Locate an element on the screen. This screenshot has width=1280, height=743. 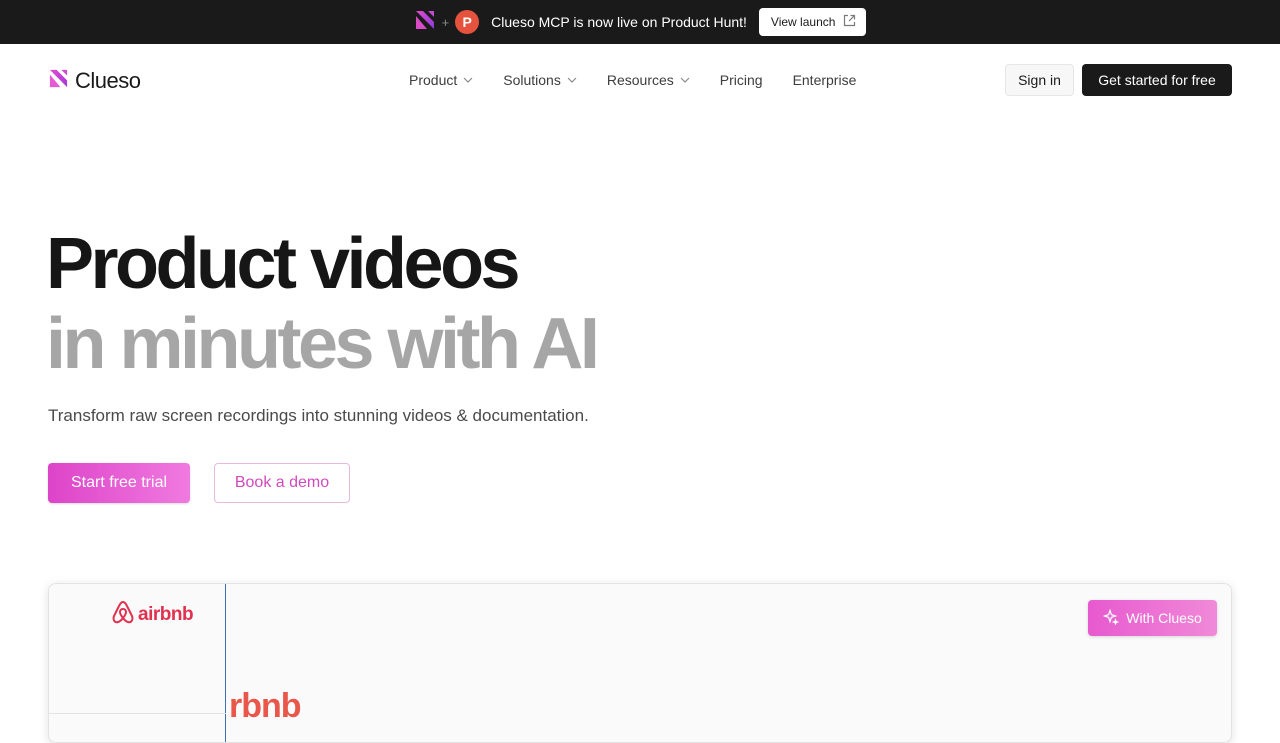
menu-item-label: Resources is located at coordinates (640, 80).